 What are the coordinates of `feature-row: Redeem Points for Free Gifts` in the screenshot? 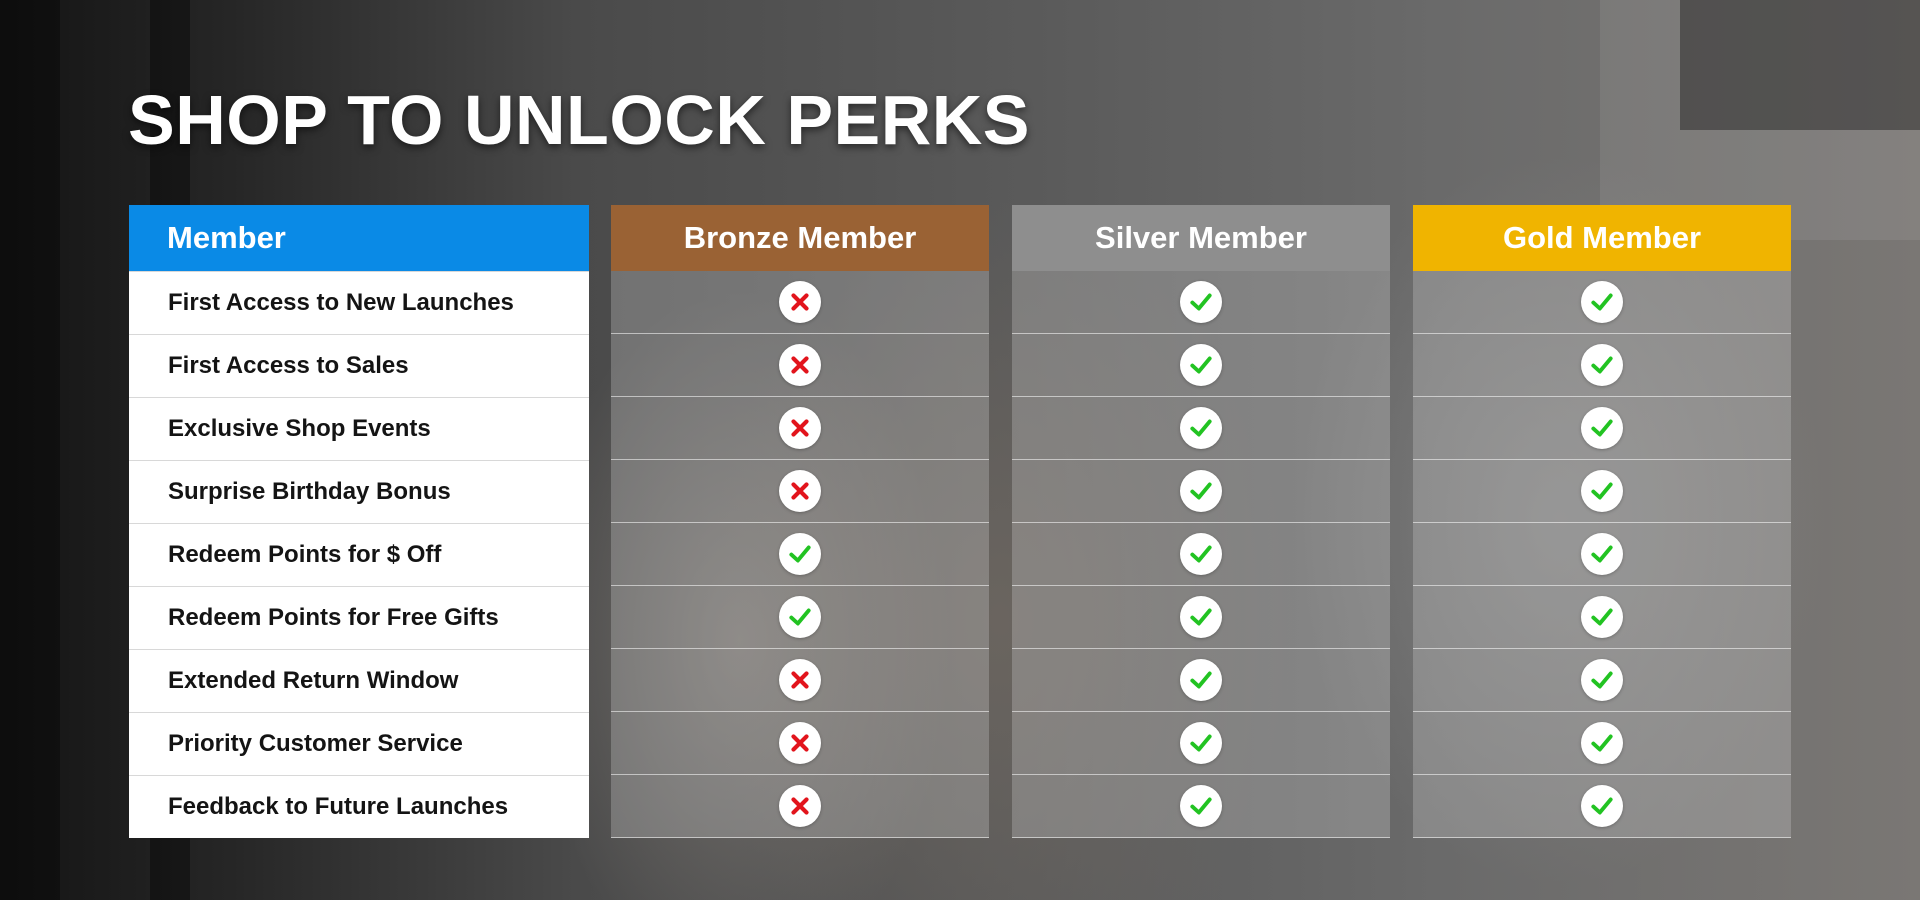 It's located at (359, 617).